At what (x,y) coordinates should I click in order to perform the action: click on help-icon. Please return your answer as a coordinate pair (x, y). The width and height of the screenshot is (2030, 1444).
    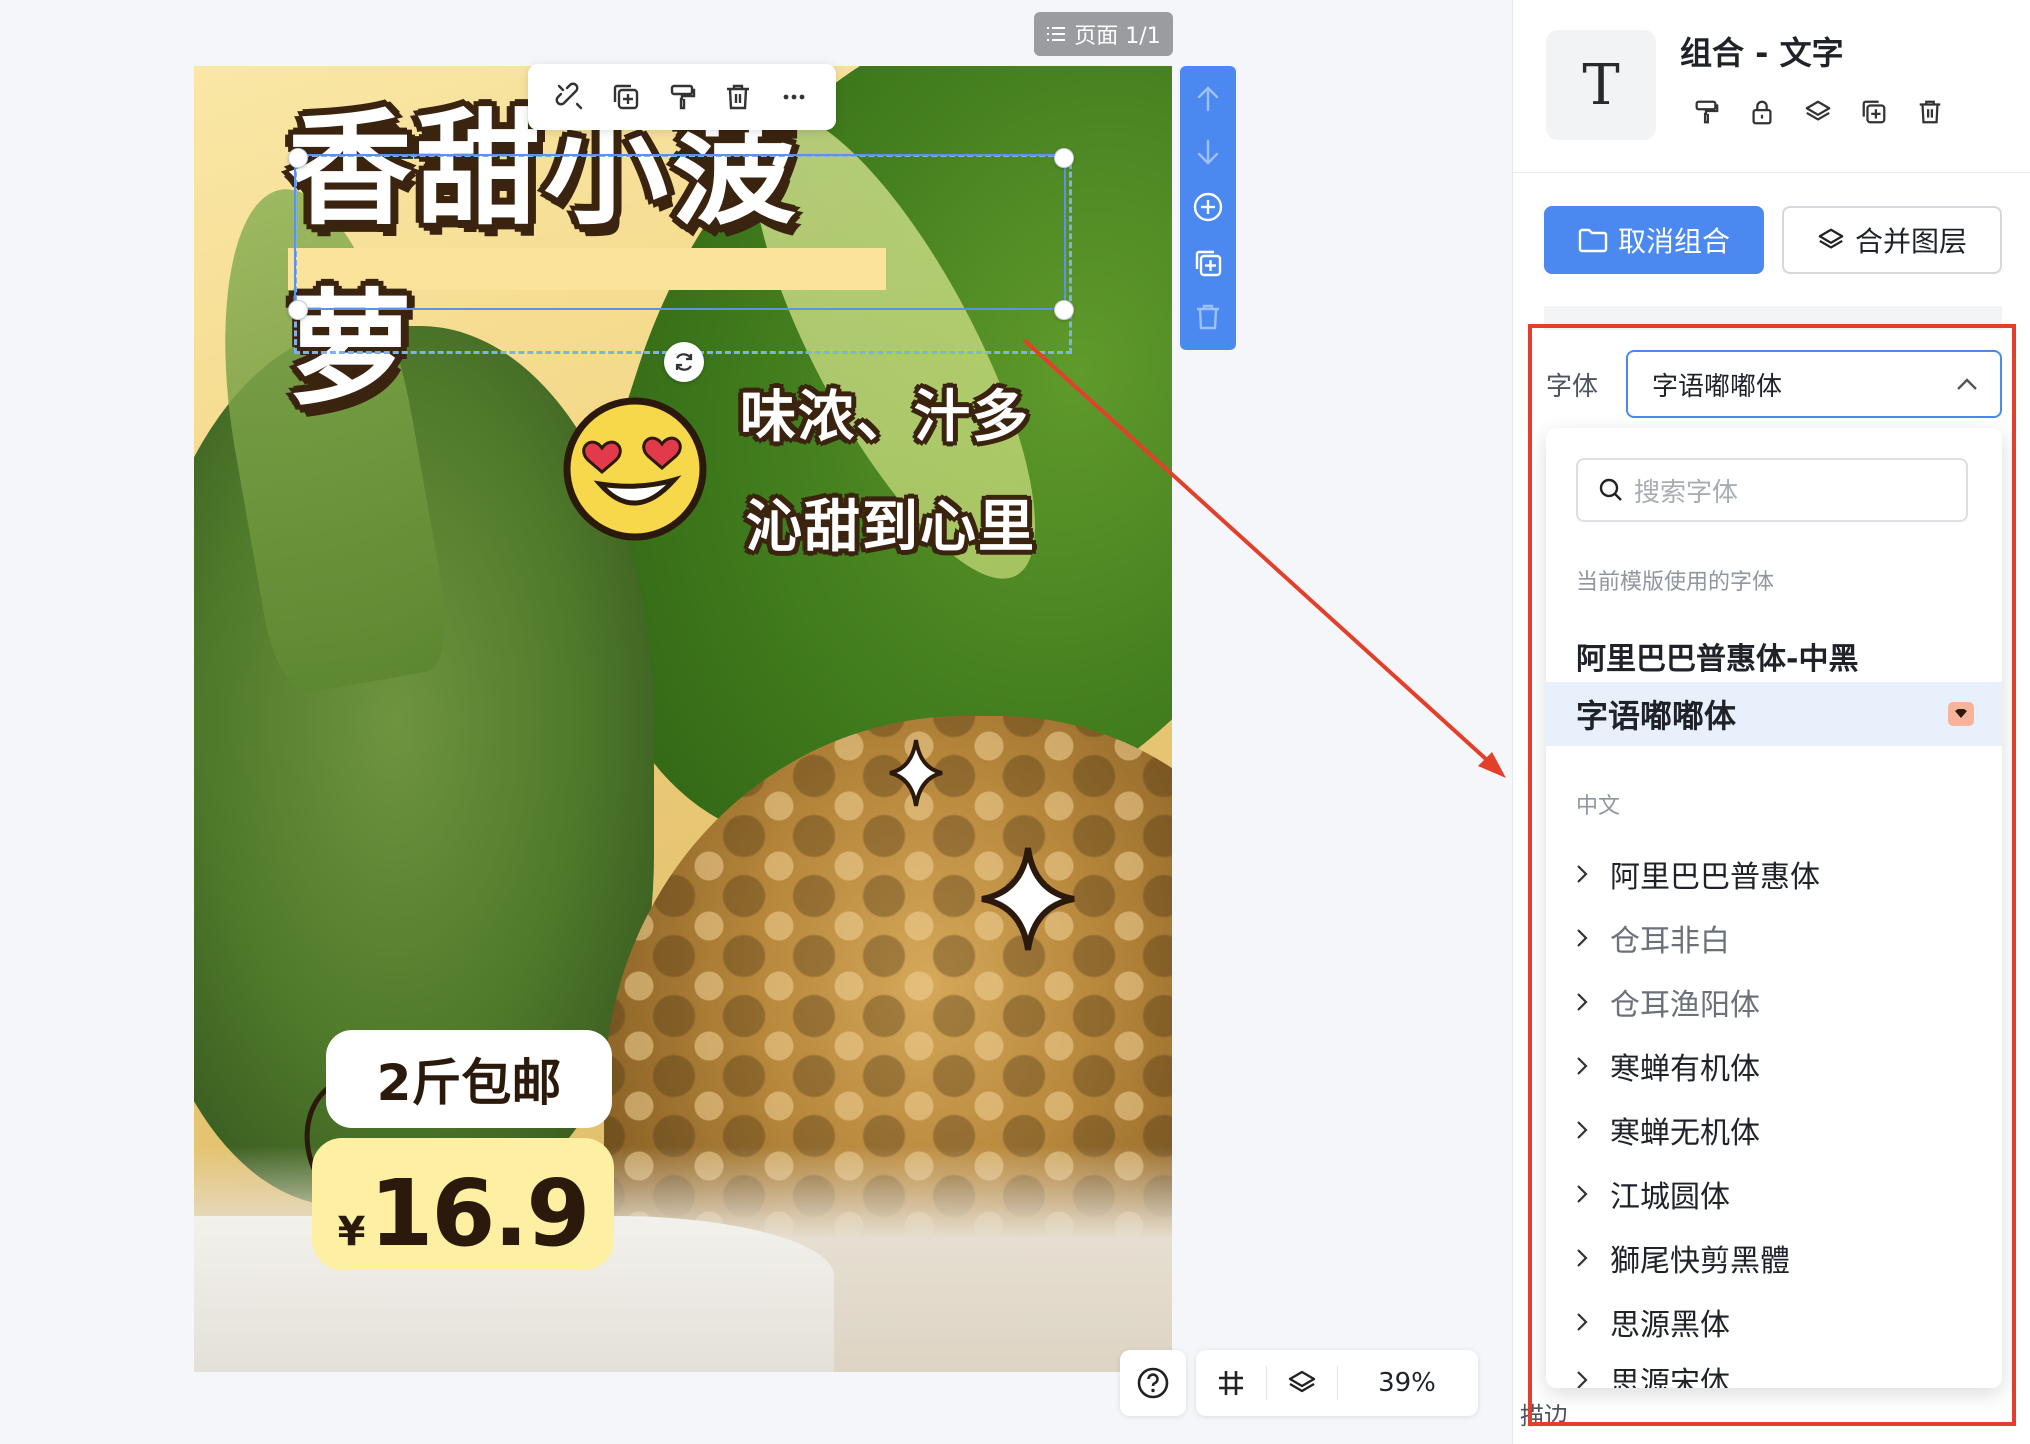
    Looking at the image, I should click on (1153, 1383).